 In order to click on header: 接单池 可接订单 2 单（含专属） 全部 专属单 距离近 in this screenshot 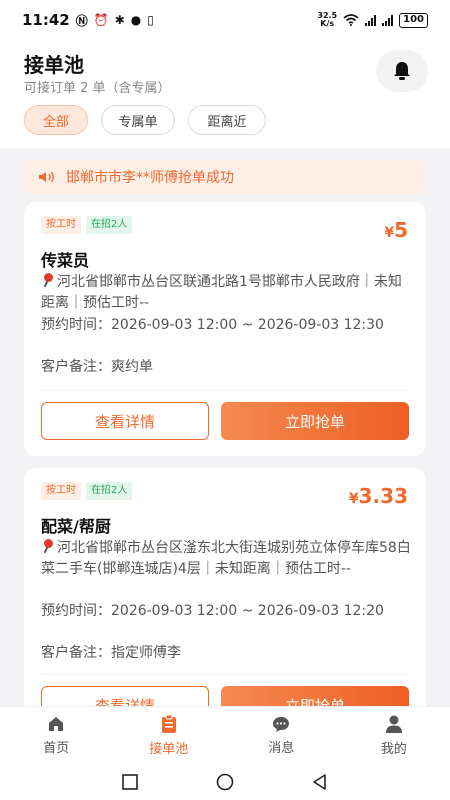, I will do `click(225, 94)`.